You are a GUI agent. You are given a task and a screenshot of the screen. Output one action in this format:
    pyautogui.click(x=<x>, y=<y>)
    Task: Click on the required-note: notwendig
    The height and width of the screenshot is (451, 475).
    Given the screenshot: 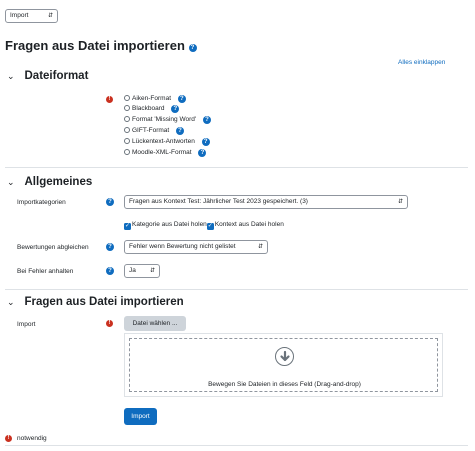 What is the action you would take?
    pyautogui.click(x=32, y=438)
    